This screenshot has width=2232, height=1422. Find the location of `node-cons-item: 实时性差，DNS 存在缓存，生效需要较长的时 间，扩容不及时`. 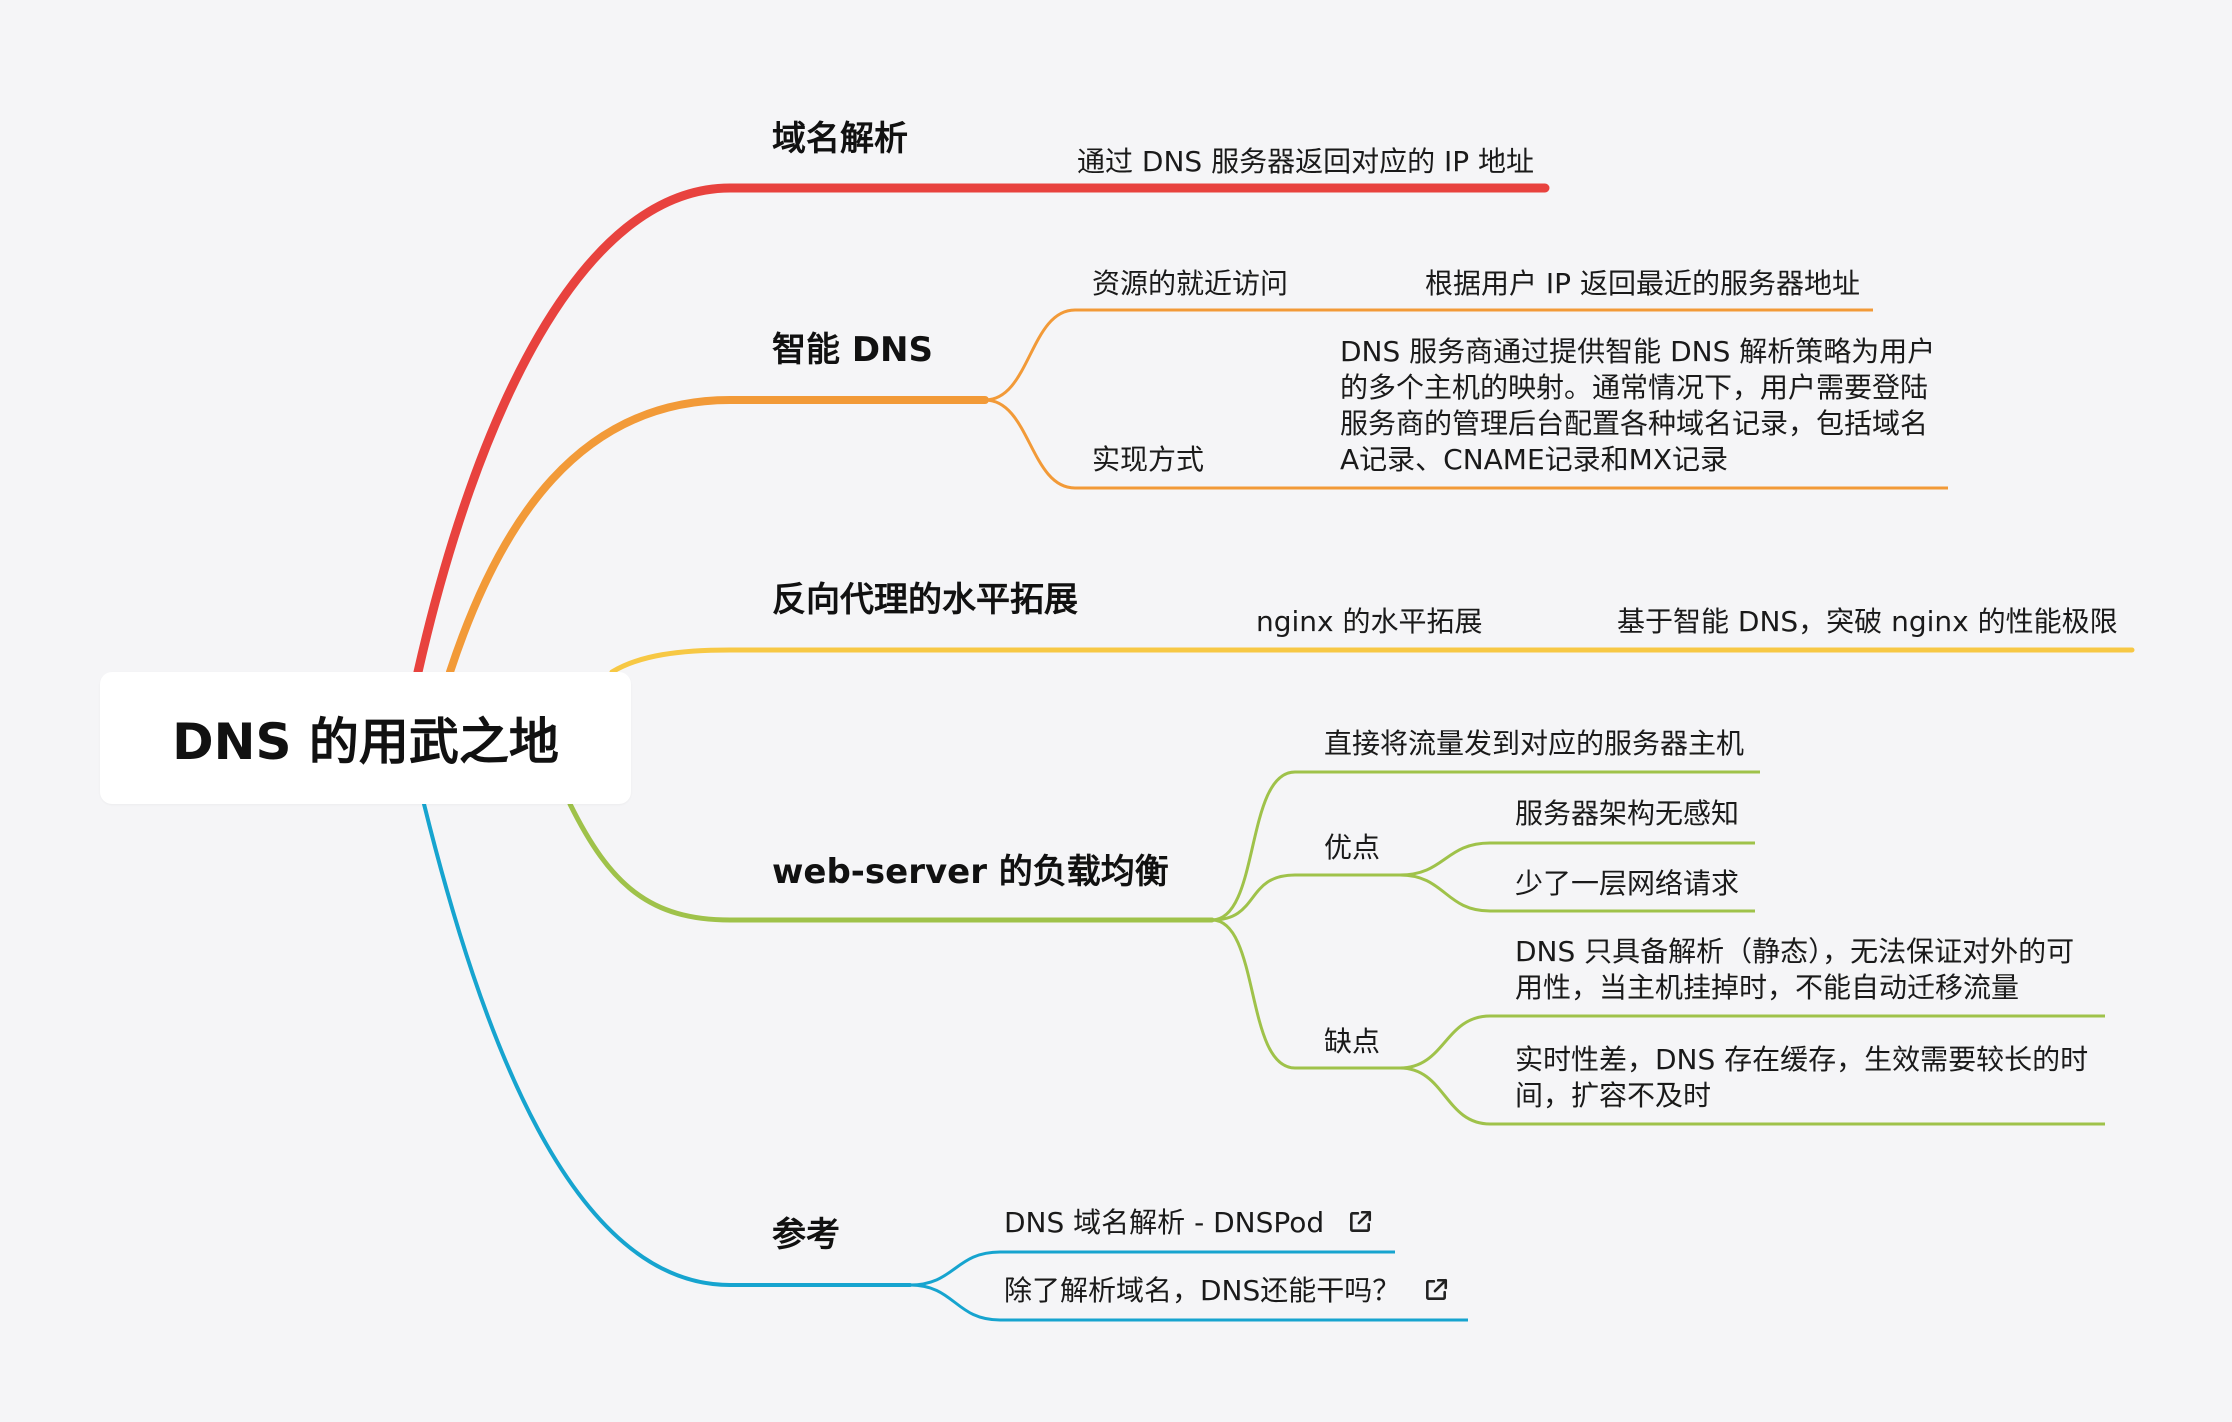

node-cons-item: 实时性差，DNS 存在缓存，生效需要较长的时 间，扩容不及时 is located at coordinates (1810, 1078).